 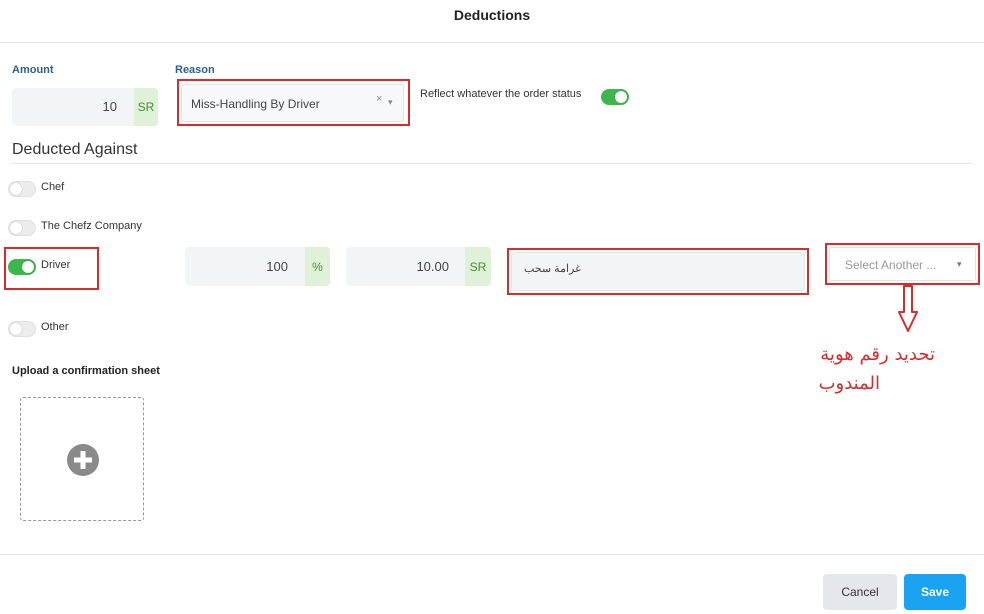 I want to click on driver-toggle, so click(x=22, y=267).